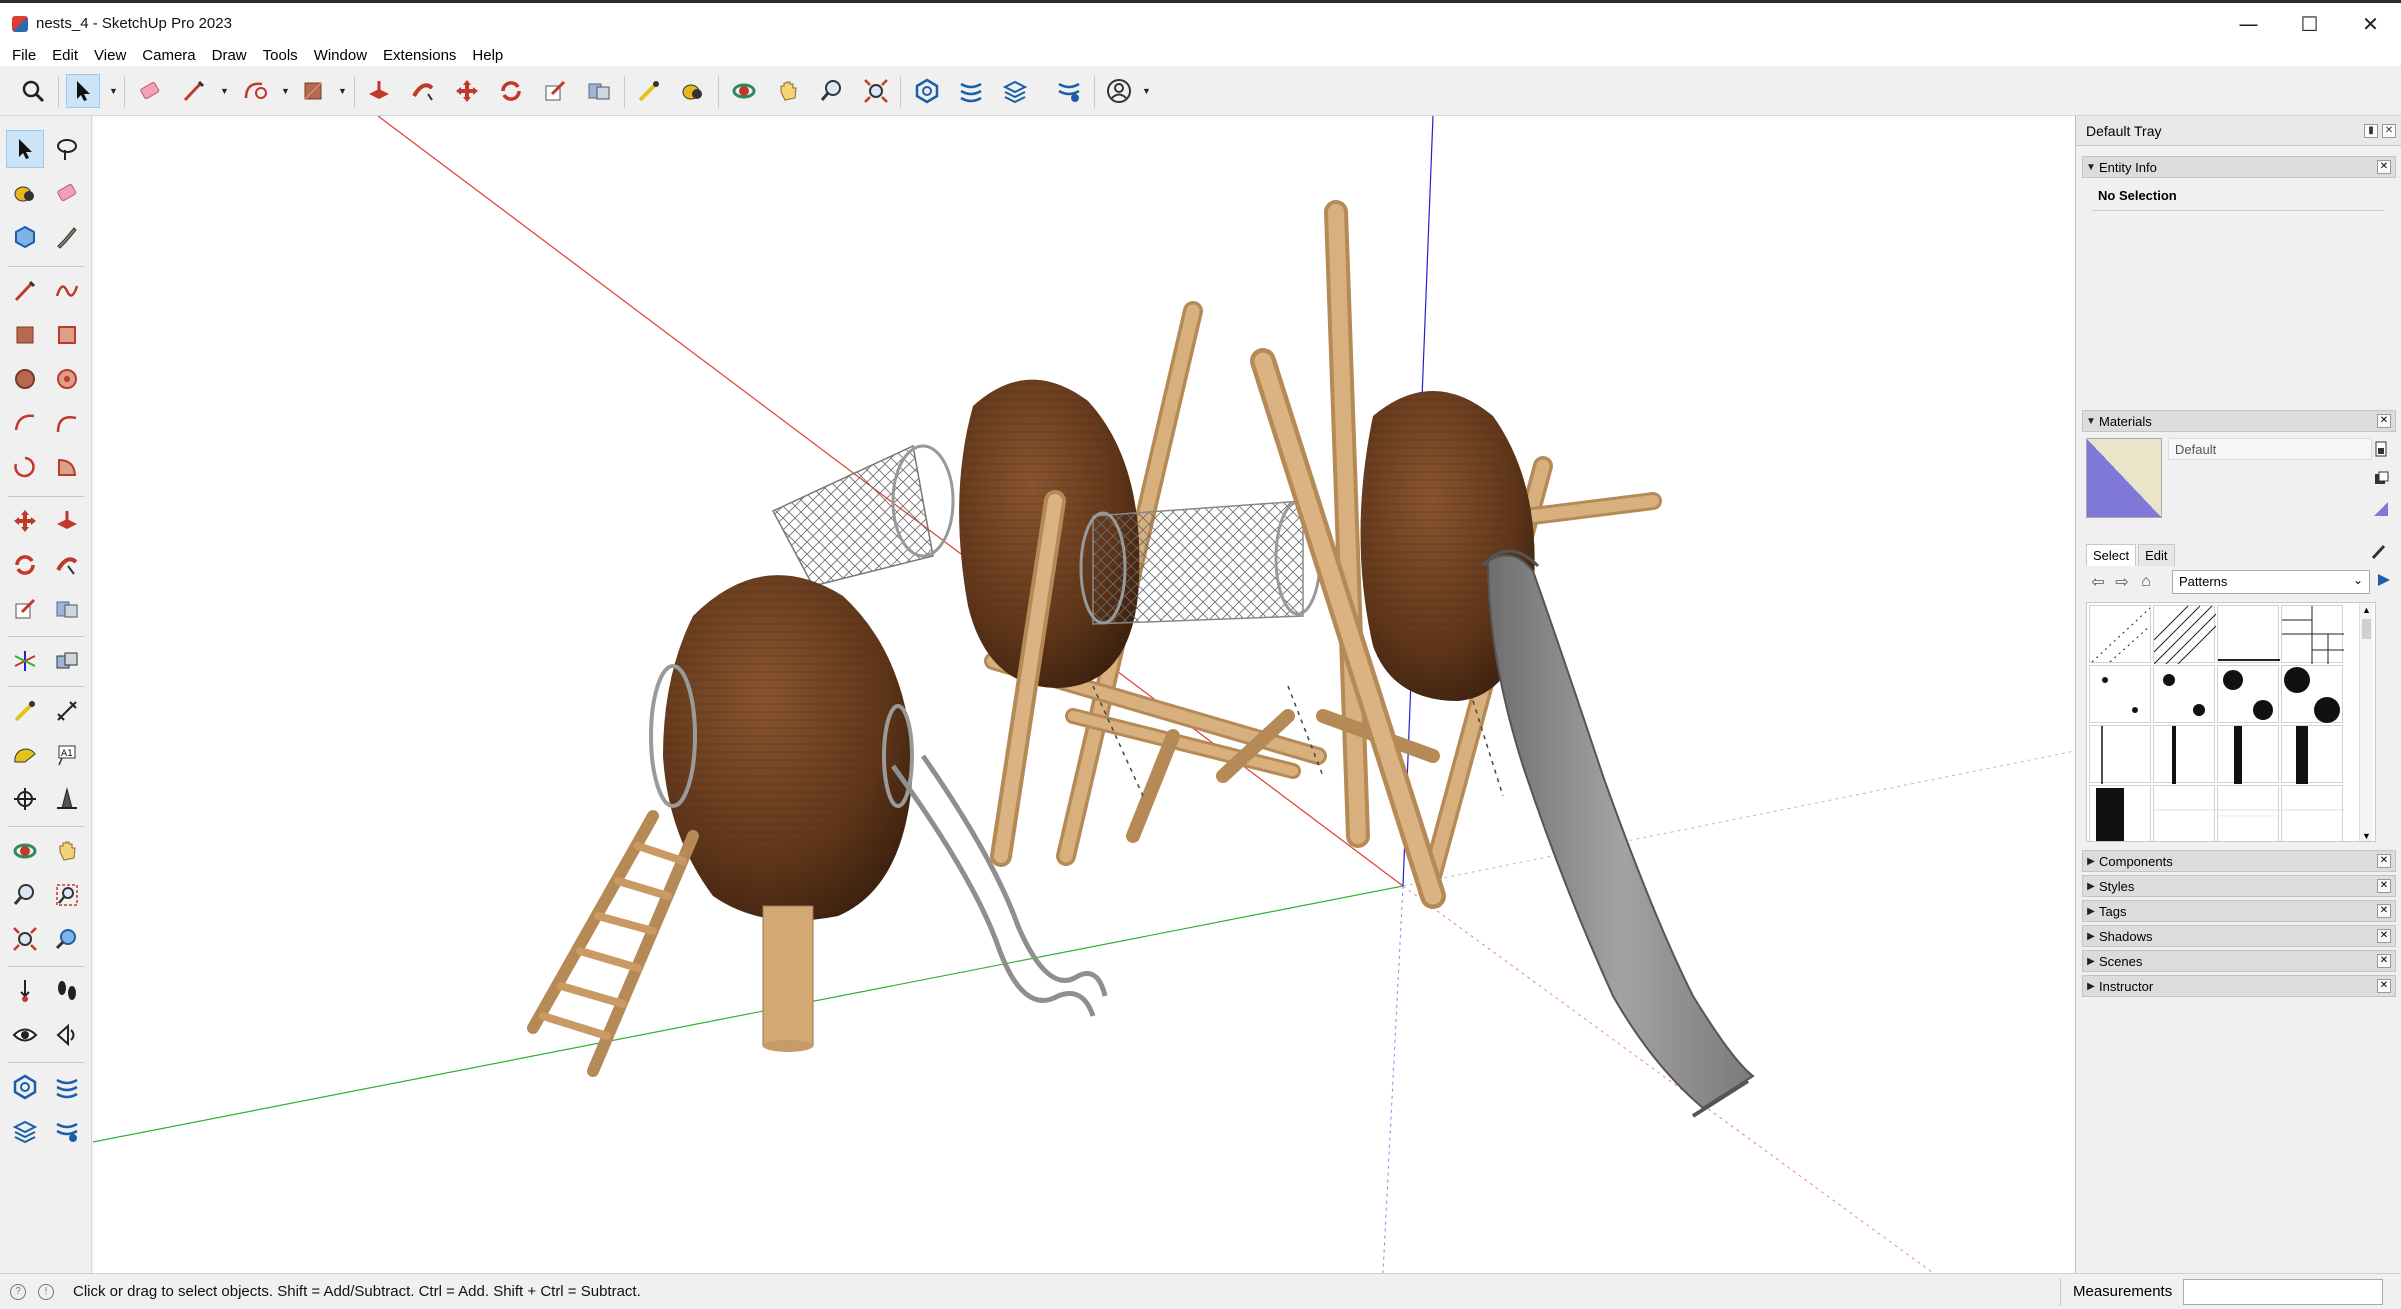 The width and height of the screenshot is (2401, 1309). I want to click on extension-warehouse-icon, so click(67, 1087).